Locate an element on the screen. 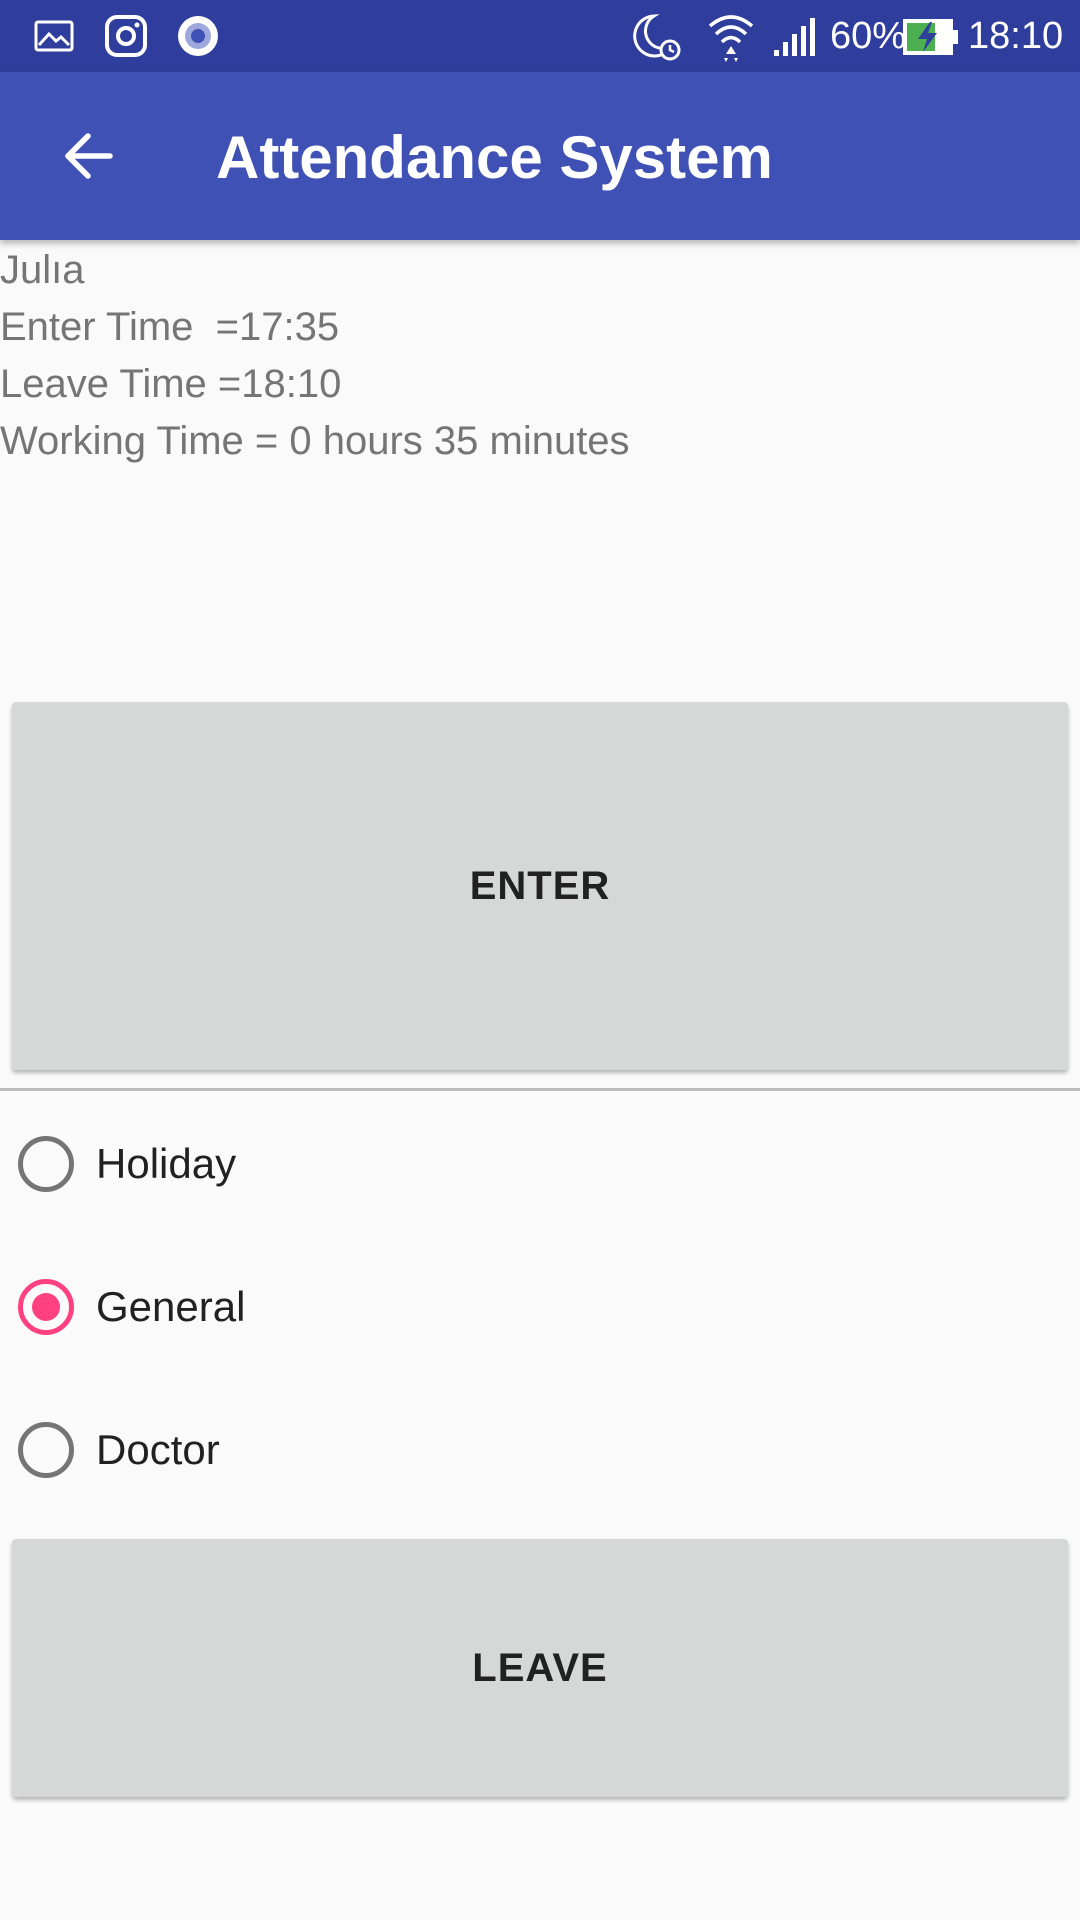 This screenshot has height=1920, width=1080. radio-dot is located at coordinates (46, 1307).